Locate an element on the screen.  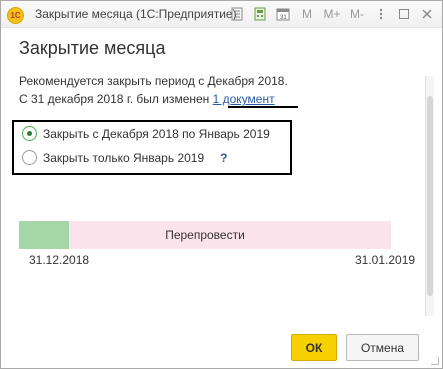
cancel-button: Отмена is located at coordinates (382, 347).